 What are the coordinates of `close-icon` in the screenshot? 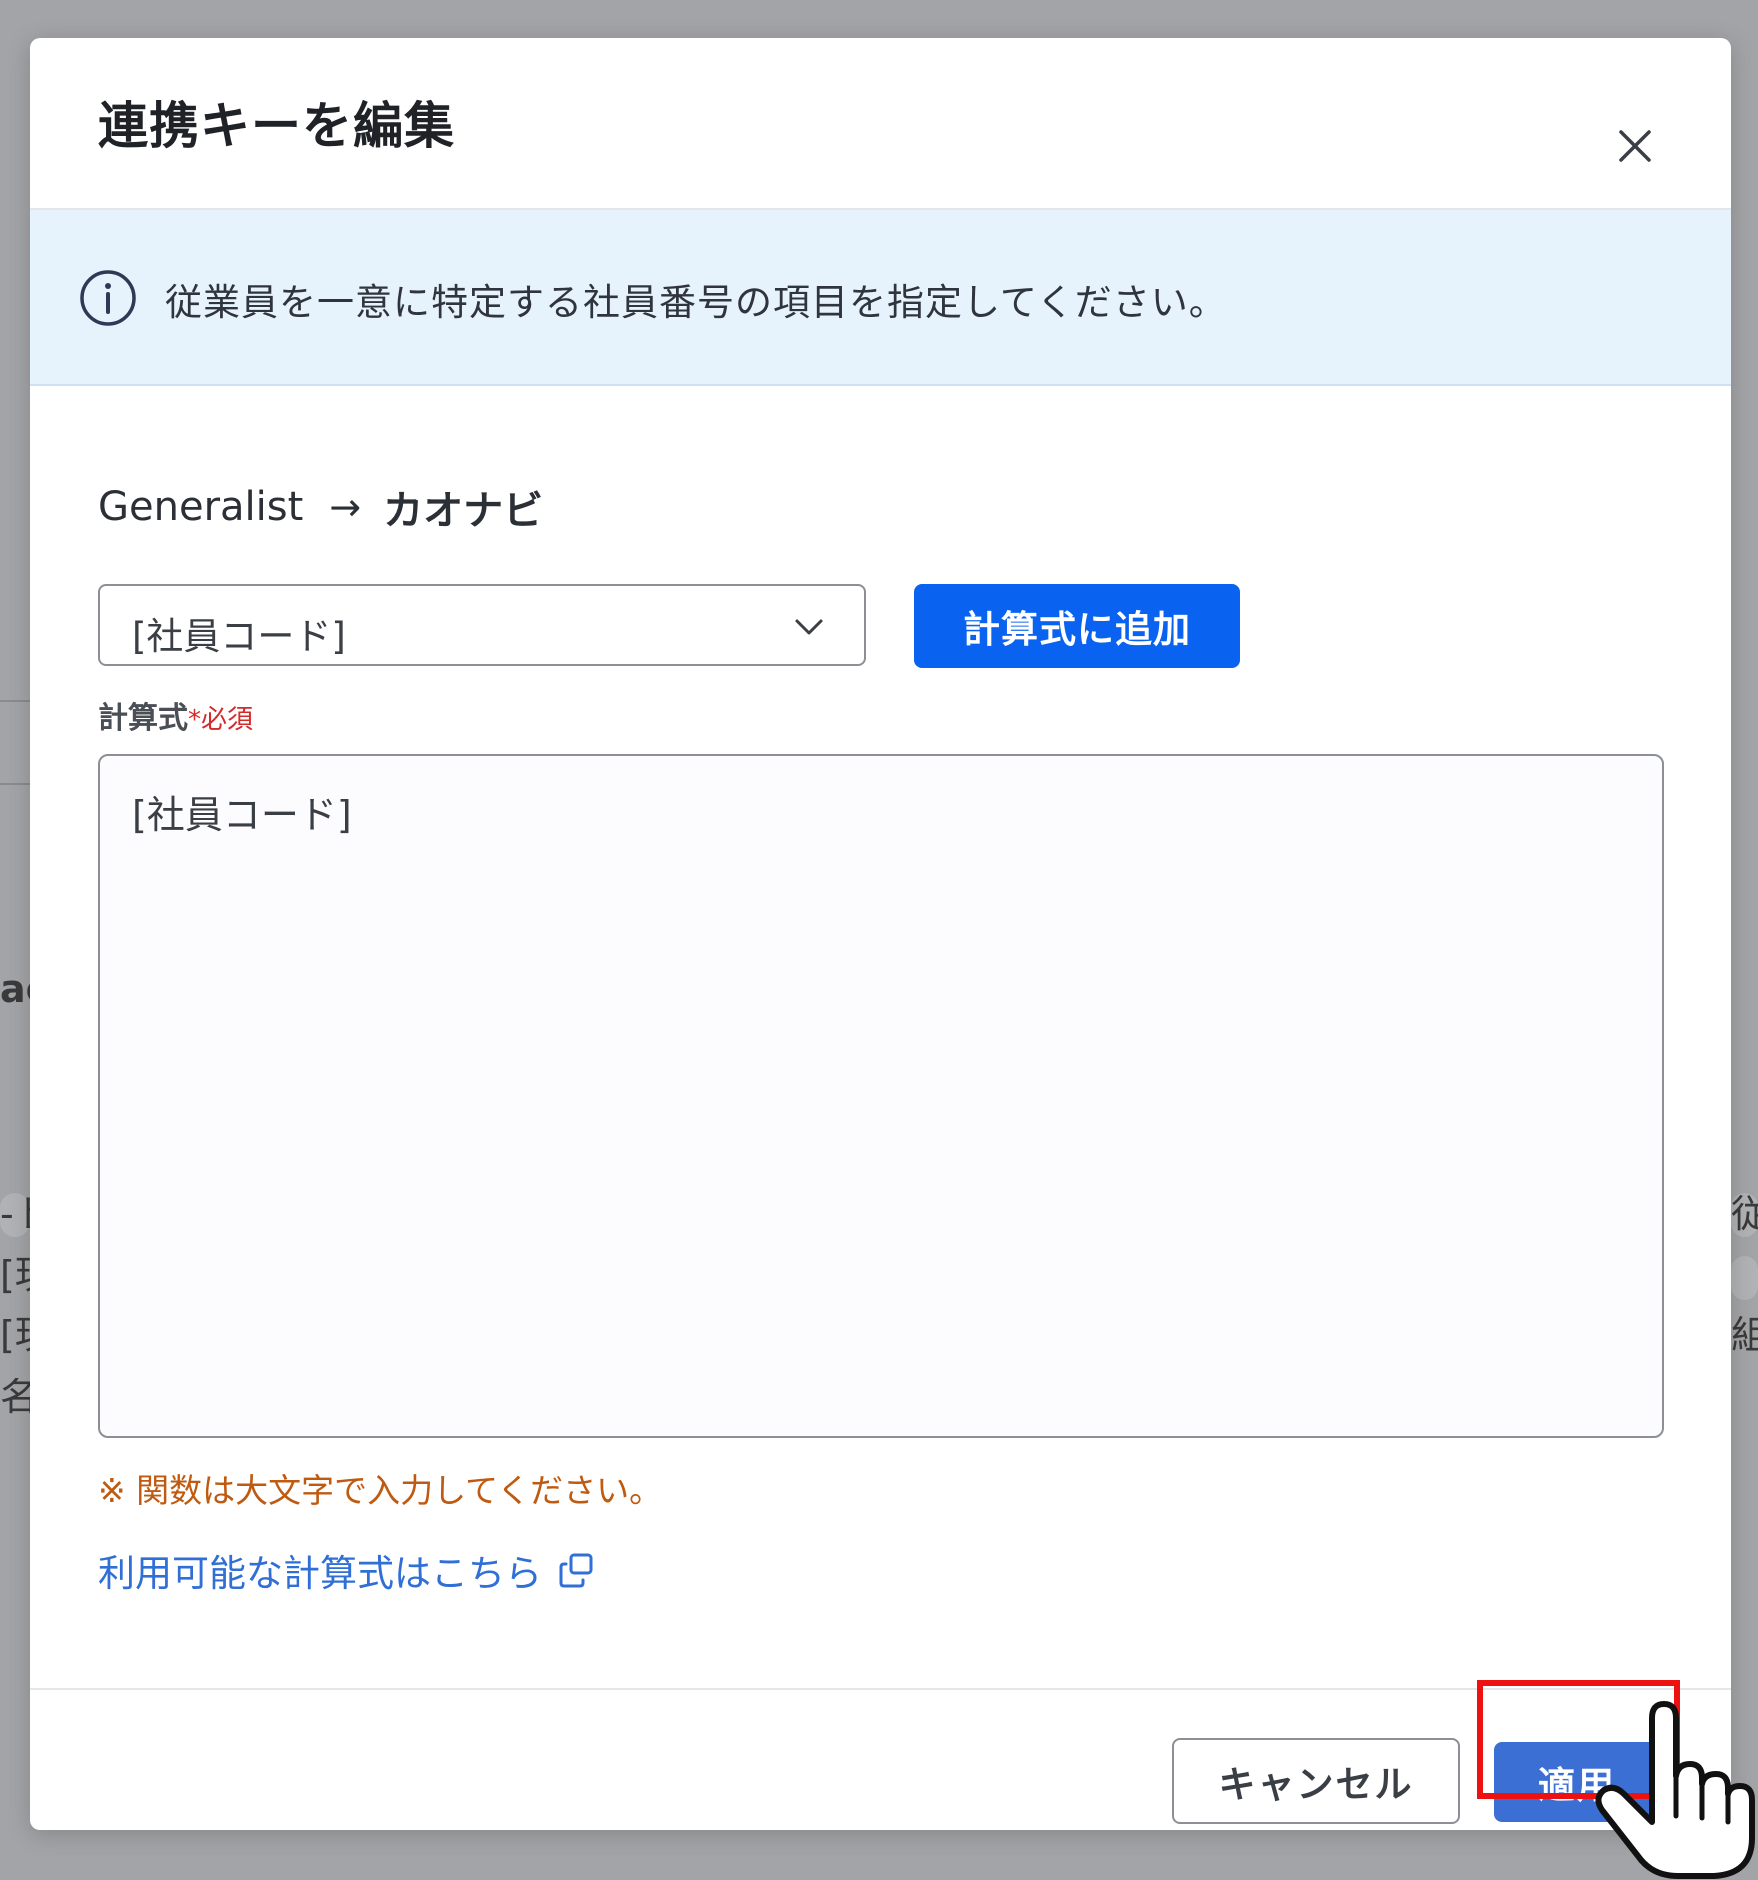 It's located at (1635, 146).